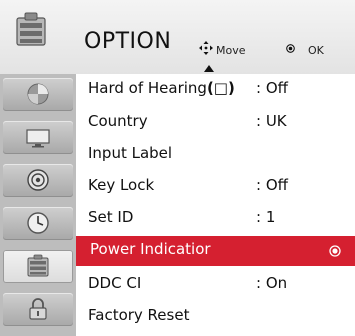 The width and height of the screenshot is (355, 336). I want to click on option-power-indicator: Power Indicatior, so click(215, 251).